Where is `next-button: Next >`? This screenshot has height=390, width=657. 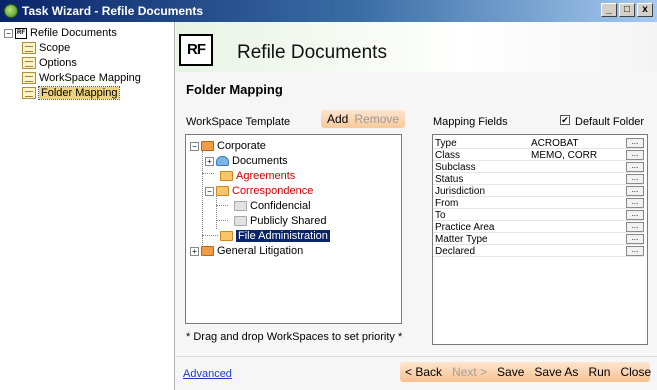
next-button: Next > is located at coordinates (469, 372).